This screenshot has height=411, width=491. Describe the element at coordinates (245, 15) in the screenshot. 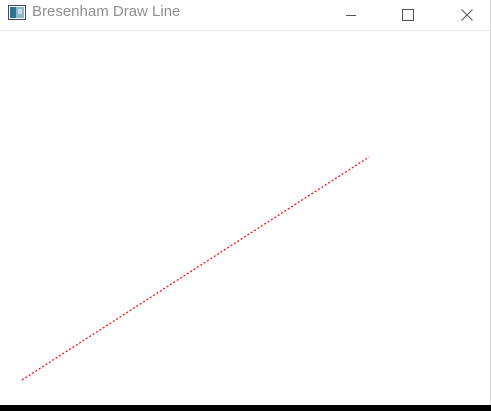

I see `title-bar: Bresenham Draw Line` at that location.